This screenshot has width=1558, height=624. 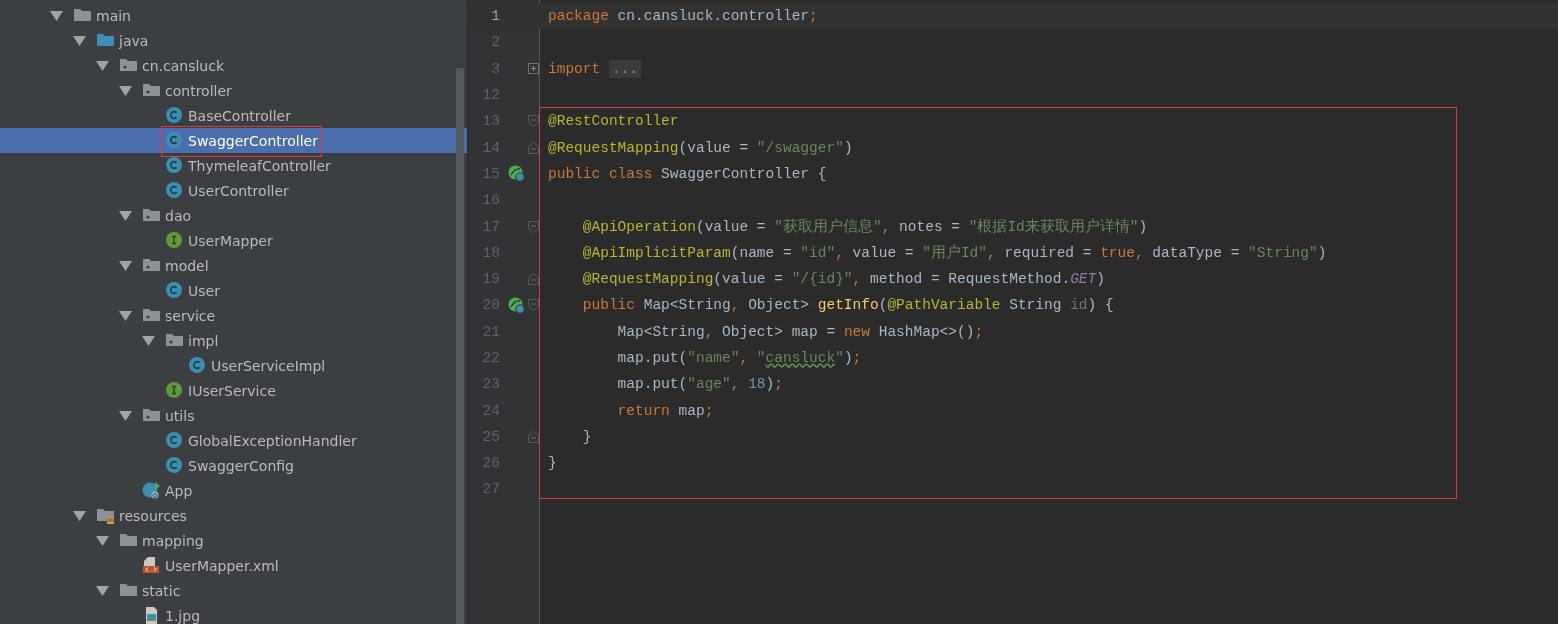 What do you see at coordinates (105, 515) in the screenshot?
I see `folder-icon` at bounding box center [105, 515].